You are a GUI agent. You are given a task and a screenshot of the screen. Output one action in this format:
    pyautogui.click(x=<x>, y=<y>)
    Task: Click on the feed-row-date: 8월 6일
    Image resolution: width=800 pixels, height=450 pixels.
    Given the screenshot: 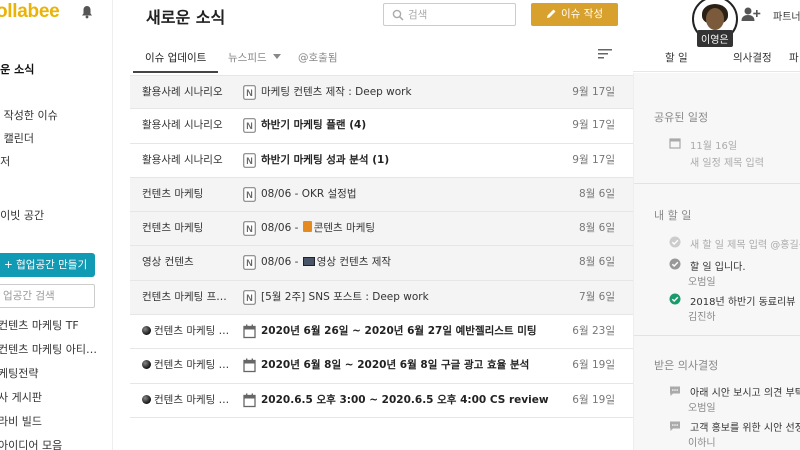 What is the action you would take?
    pyautogui.click(x=596, y=262)
    